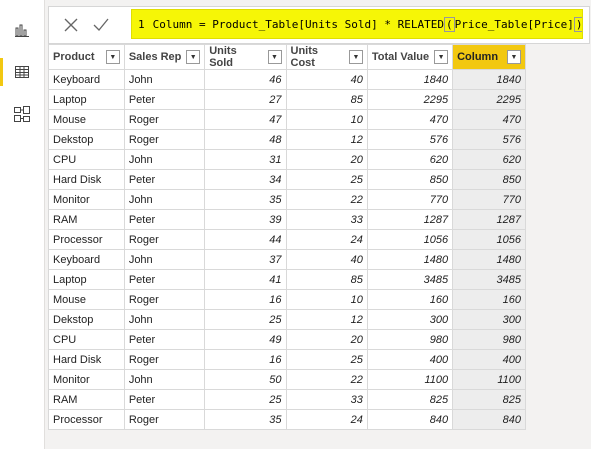  What do you see at coordinates (410, 119) in the screenshot?
I see `cell-total-value: 470` at bounding box center [410, 119].